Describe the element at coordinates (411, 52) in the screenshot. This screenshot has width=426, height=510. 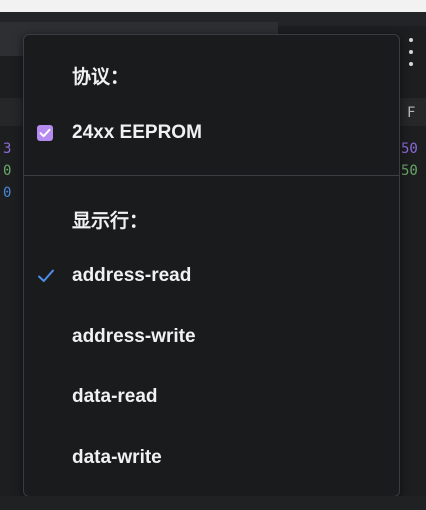
I see `more-options-icon` at that location.